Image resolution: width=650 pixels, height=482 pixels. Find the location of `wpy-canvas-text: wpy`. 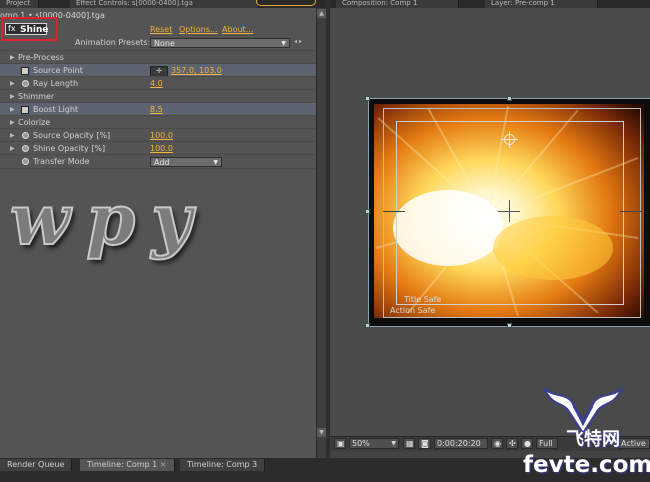

wpy-canvas-text: wpy is located at coordinates (108, 219).